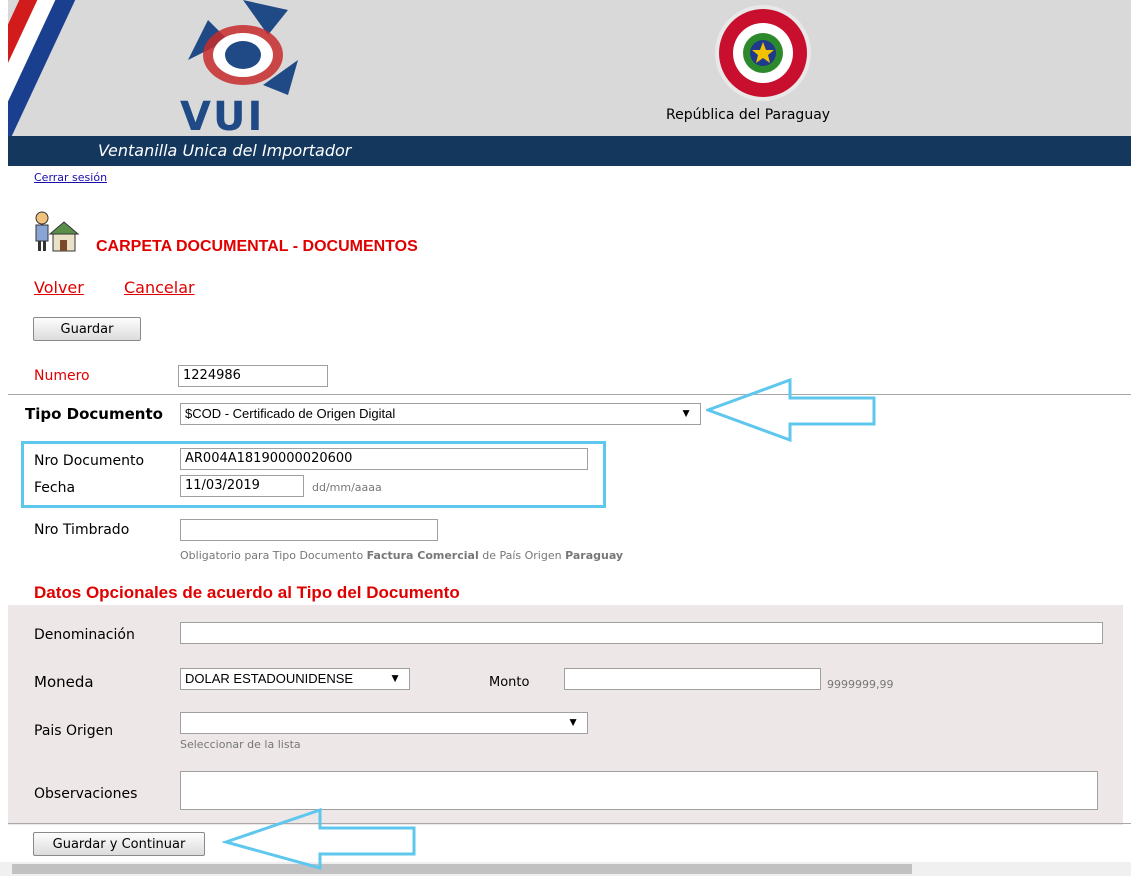 This screenshot has height=876, width=1131. Describe the element at coordinates (860, 684) in the screenshot. I see `monto-format-hint: 9999999,99` at that location.